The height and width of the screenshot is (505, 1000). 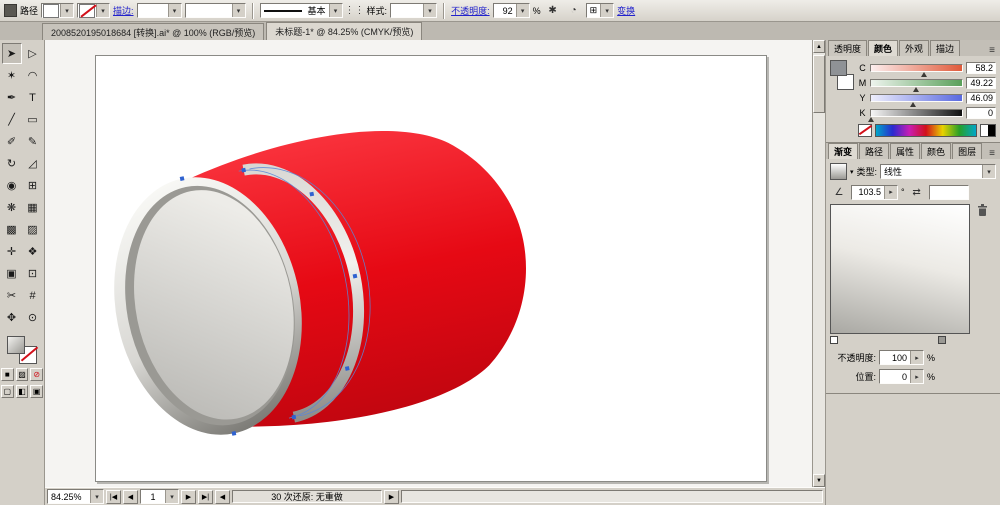 I want to click on color-mode-button: ■, so click(x=7, y=374).